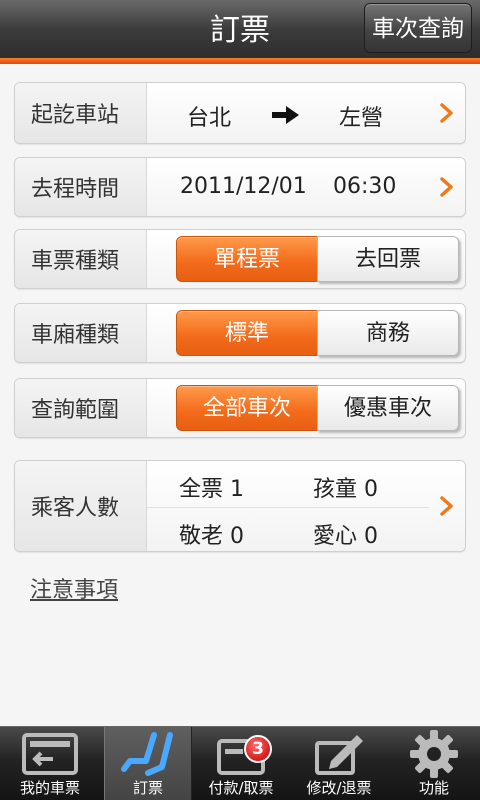 The height and width of the screenshot is (800, 480). What do you see at coordinates (147, 788) in the screenshot?
I see `tab-label: 訂票` at bounding box center [147, 788].